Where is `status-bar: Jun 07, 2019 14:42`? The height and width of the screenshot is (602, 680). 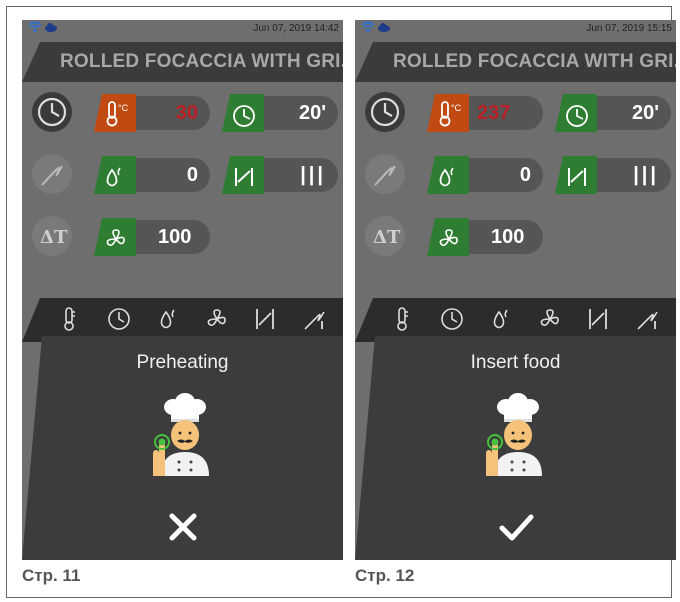
status-bar: Jun 07, 2019 14:42 is located at coordinates (182, 29).